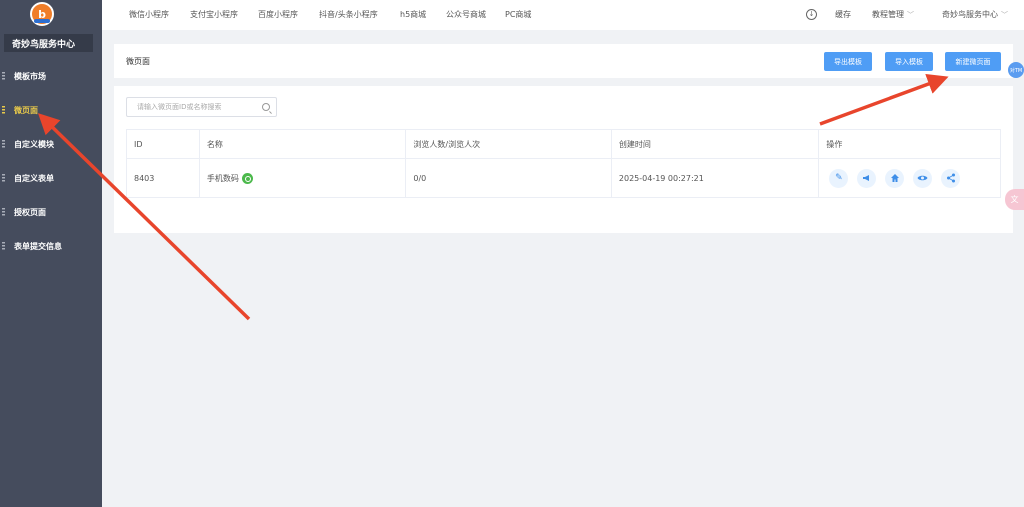 This screenshot has height=507, width=1024. What do you see at coordinates (843, 14) in the screenshot?
I see `cache-button: 缓存` at bounding box center [843, 14].